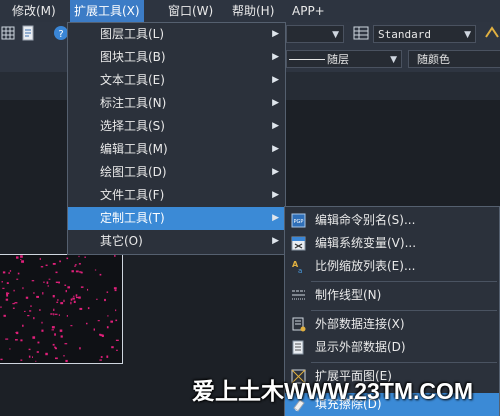  I want to click on menu-item-draw-tools: 绘图工具(D) ▶, so click(176, 172).